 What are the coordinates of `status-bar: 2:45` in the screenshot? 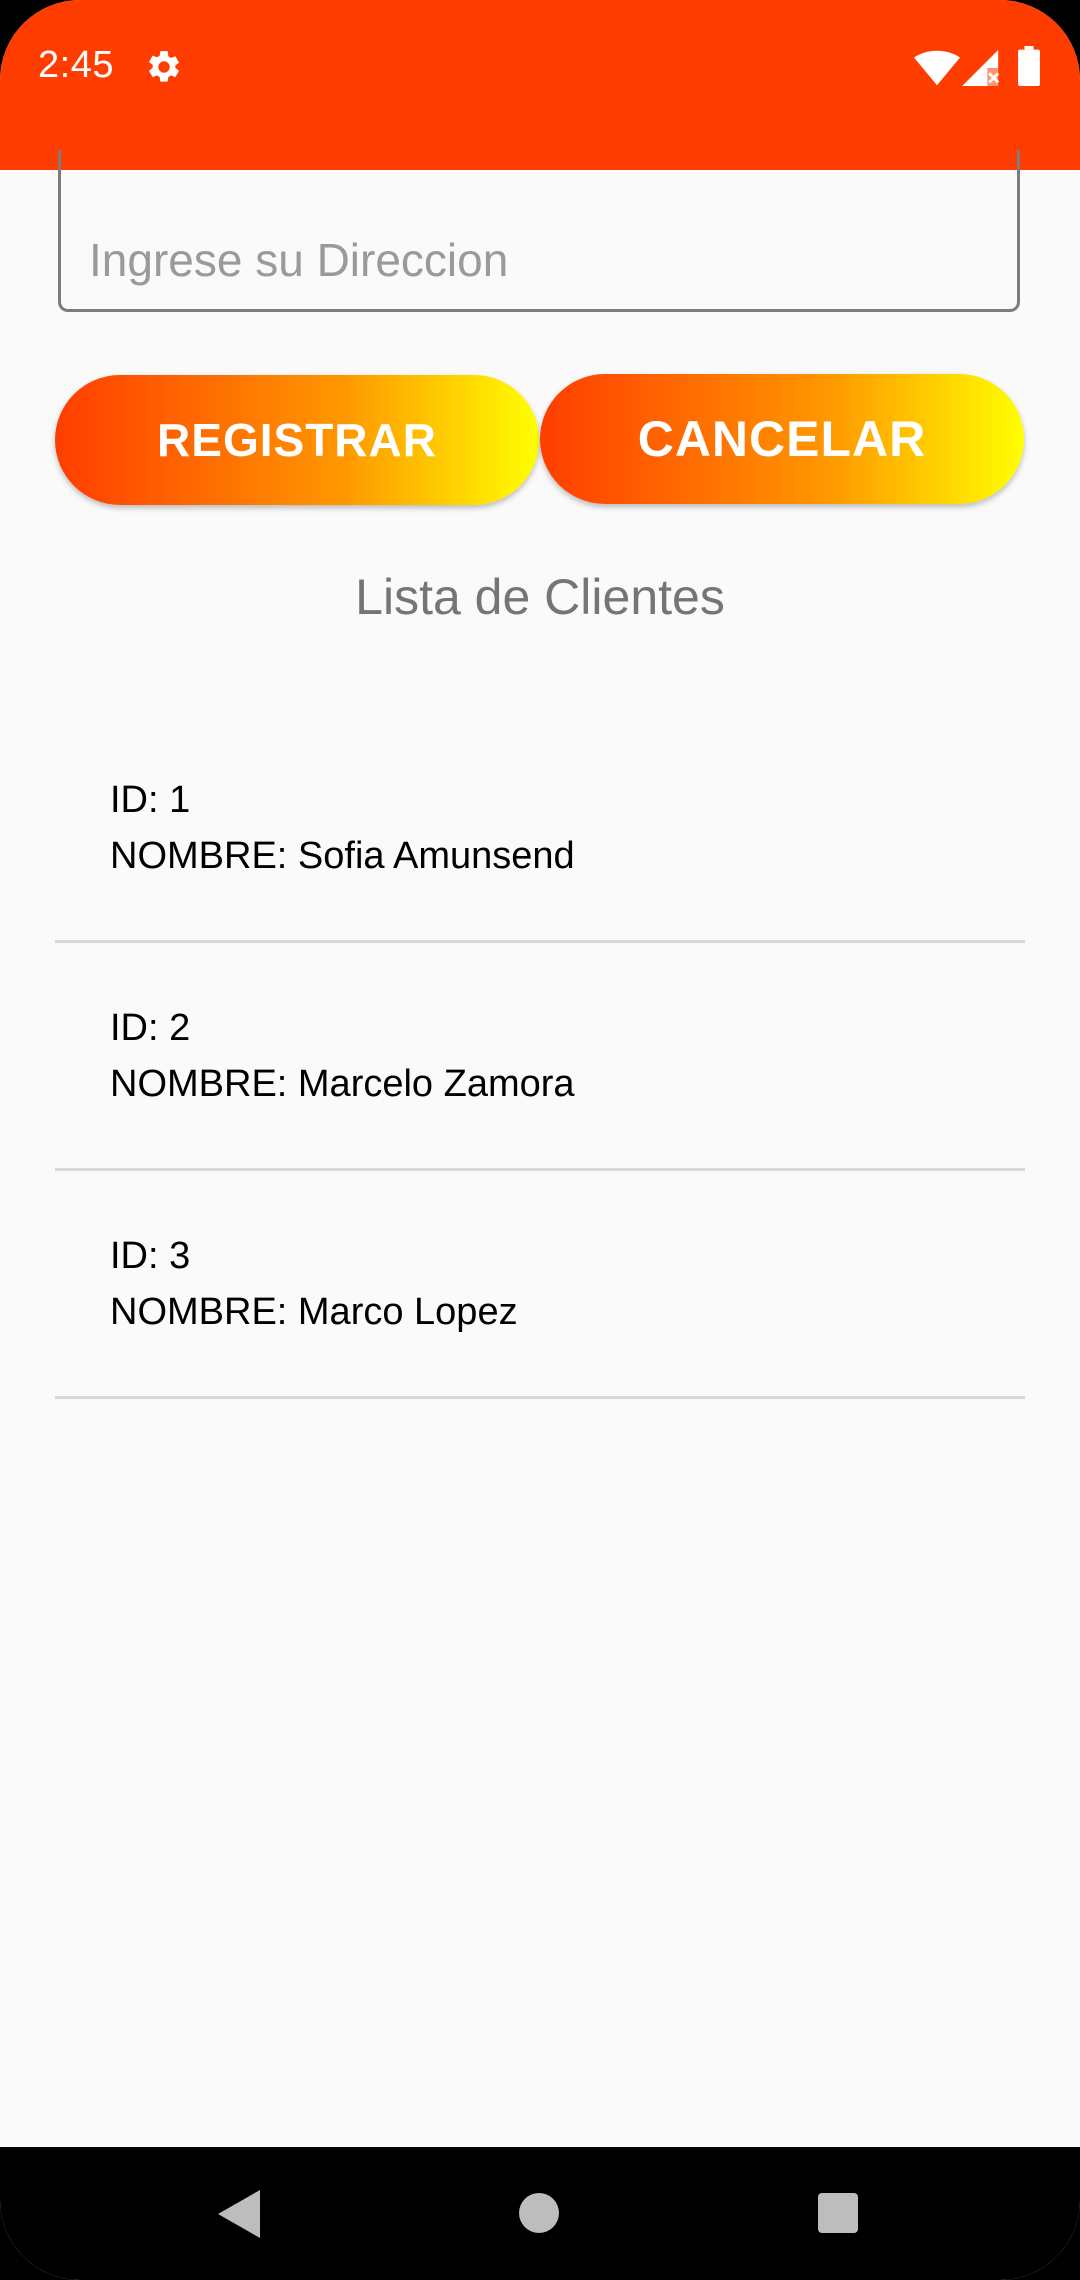 It's located at (540, 85).